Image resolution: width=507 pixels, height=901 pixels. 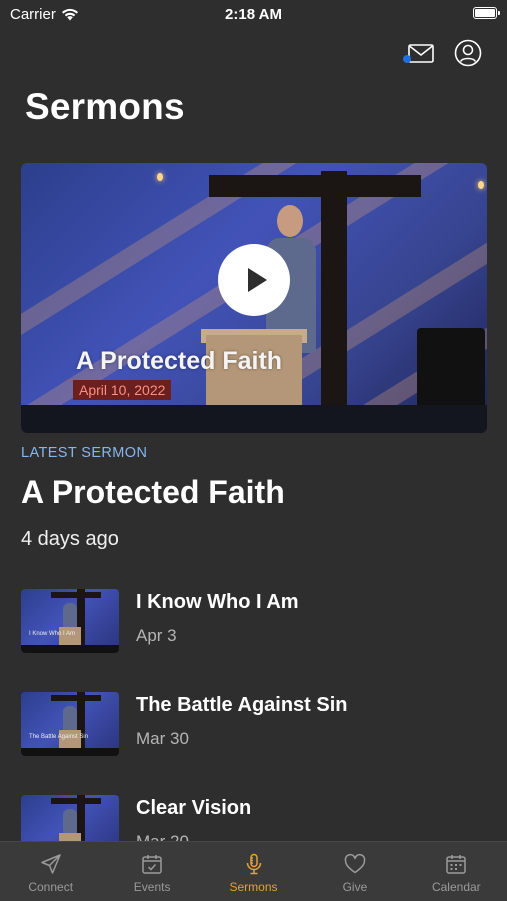 What do you see at coordinates (84, 453) in the screenshot?
I see `latest-sermon-label: LATEST SERMON` at bounding box center [84, 453].